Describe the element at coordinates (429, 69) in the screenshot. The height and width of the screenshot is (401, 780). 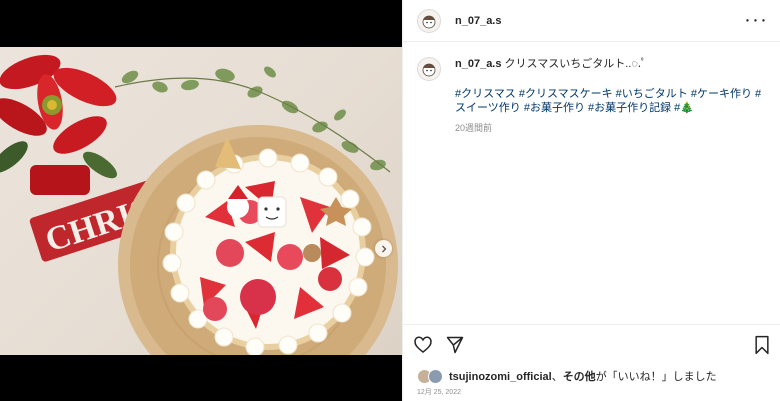
I see `caption-avatar` at that location.